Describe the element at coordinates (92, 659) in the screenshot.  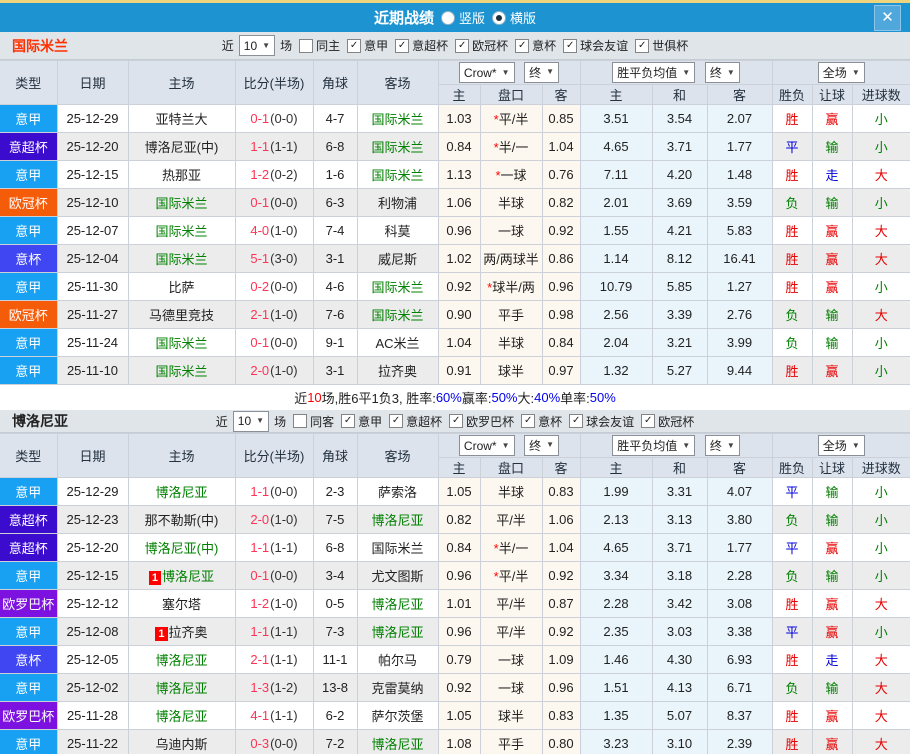
I see `match-date: 25-12-05` at that location.